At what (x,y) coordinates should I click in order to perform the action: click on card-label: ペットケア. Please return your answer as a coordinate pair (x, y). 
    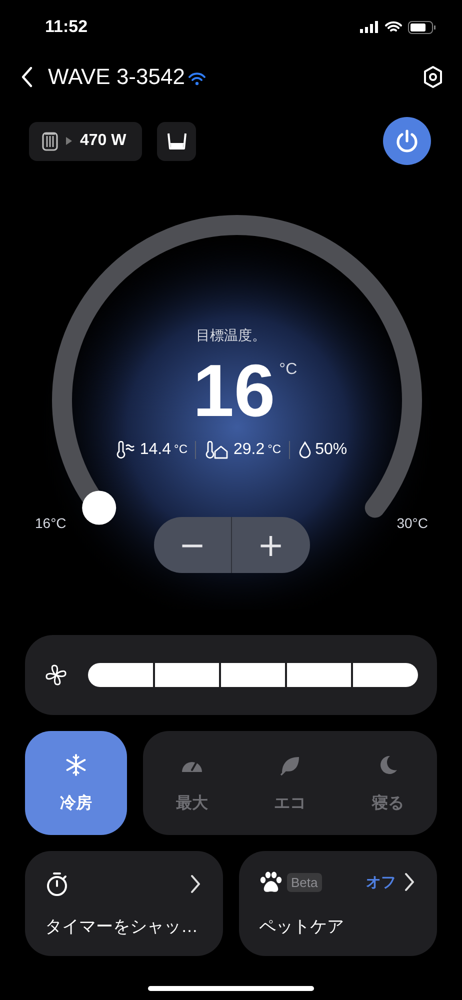
    Looking at the image, I should click on (302, 927).